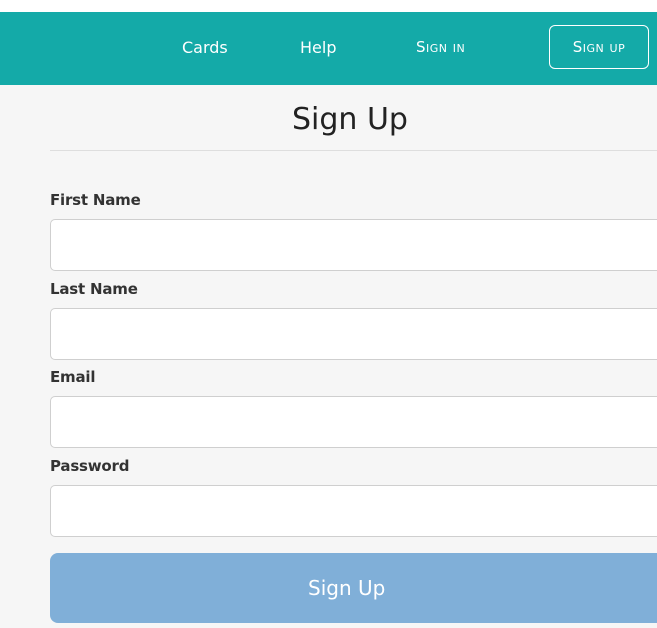  I want to click on nav-sign-up-button: Sign up, so click(599, 47).